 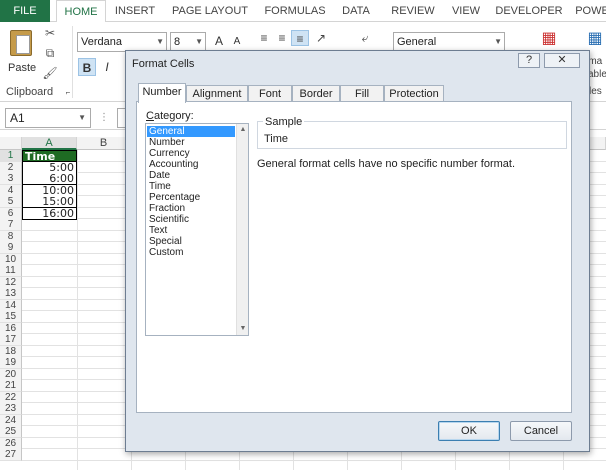 I want to click on tab-font: Font, so click(x=270, y=93).